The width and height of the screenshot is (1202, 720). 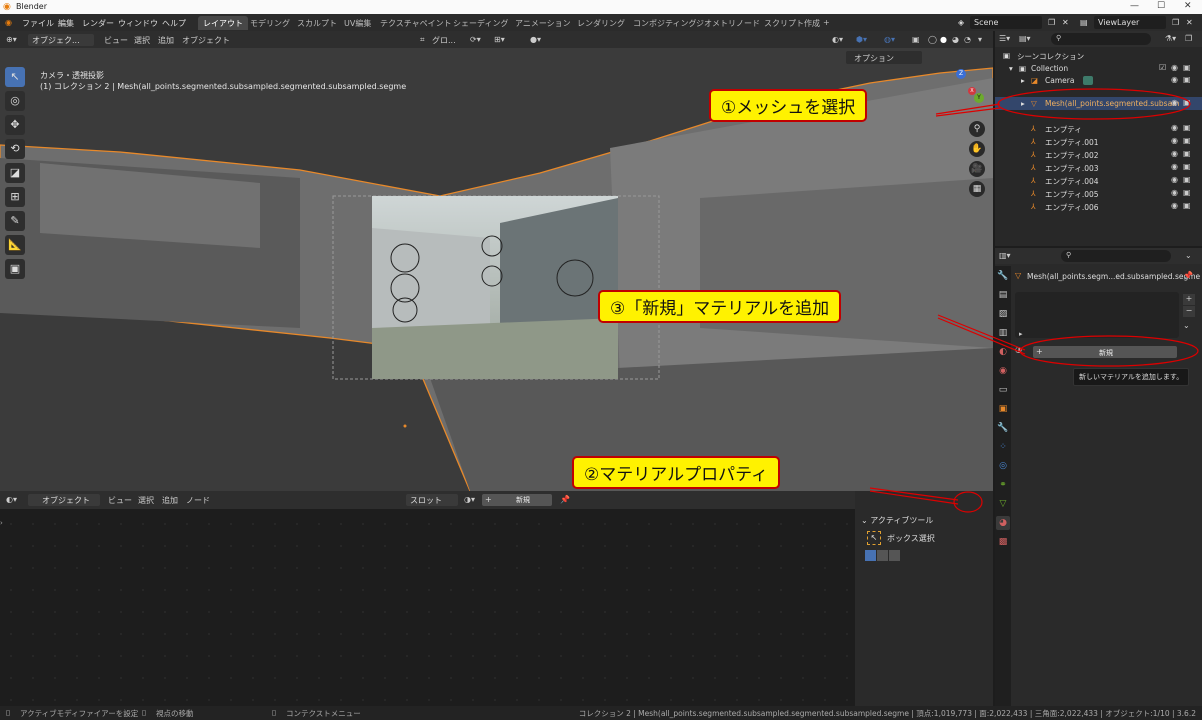 What do you see at coordinates (223, 23) in the screenshot?
I see `tab-layout: レイアウト` at bounding box center [223, 23].